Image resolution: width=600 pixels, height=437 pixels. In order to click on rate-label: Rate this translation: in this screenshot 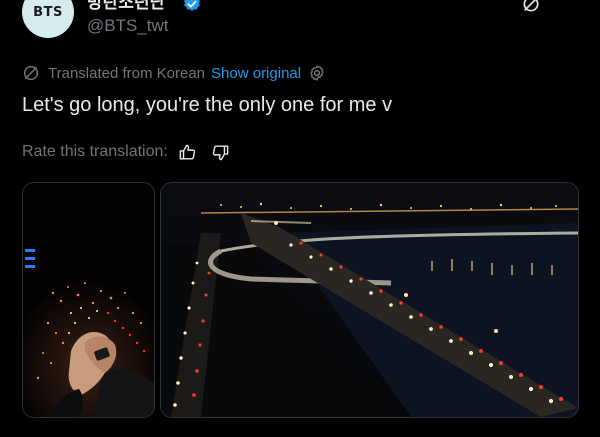, I will do `click(95, 151)`.